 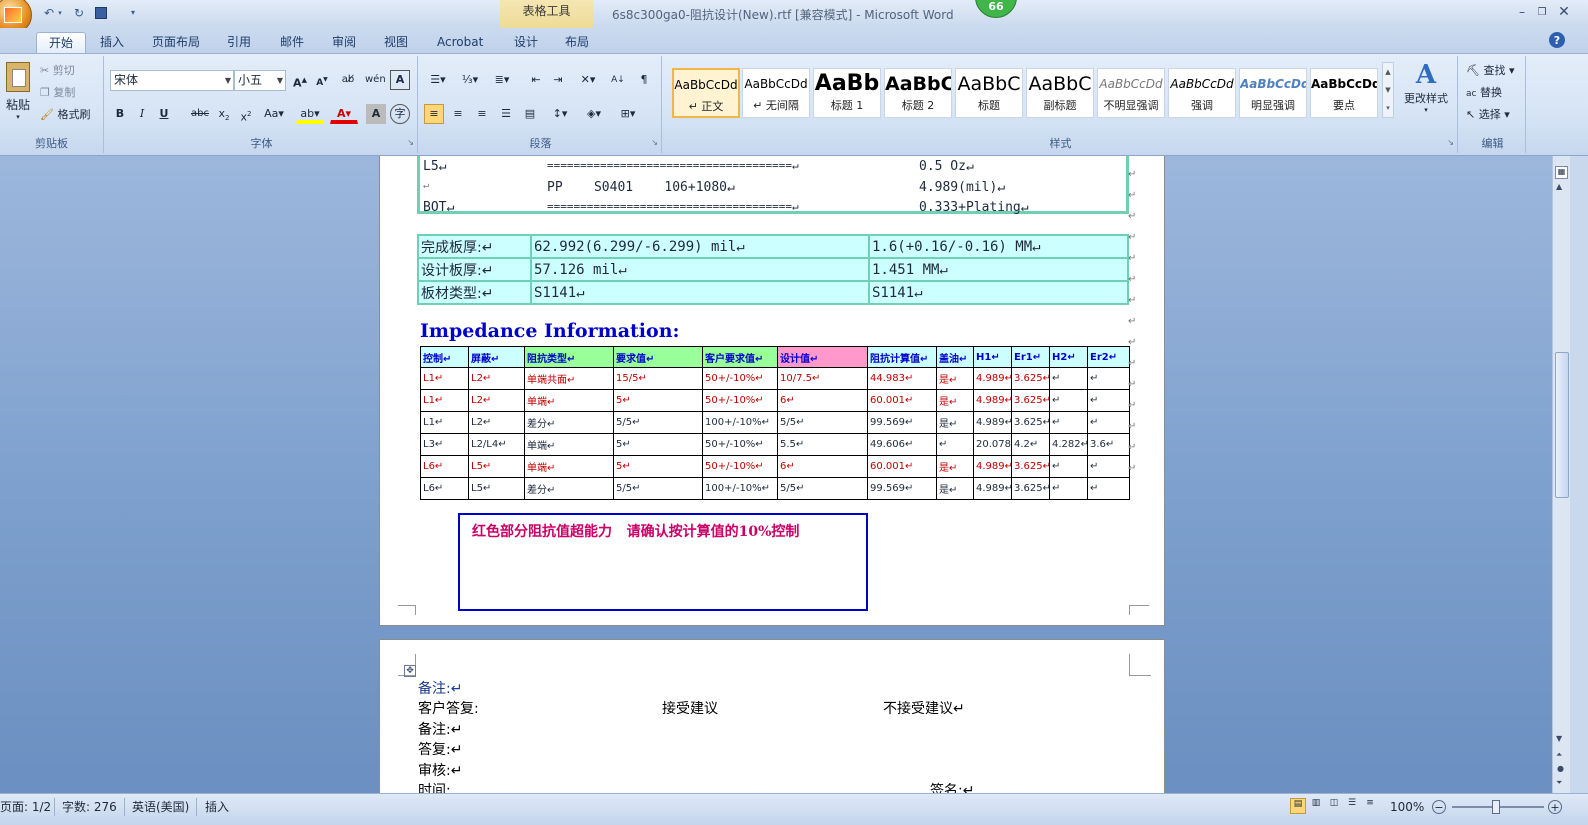 I want to click on enclose-char-icon: 字, so click(x=400, y=114).